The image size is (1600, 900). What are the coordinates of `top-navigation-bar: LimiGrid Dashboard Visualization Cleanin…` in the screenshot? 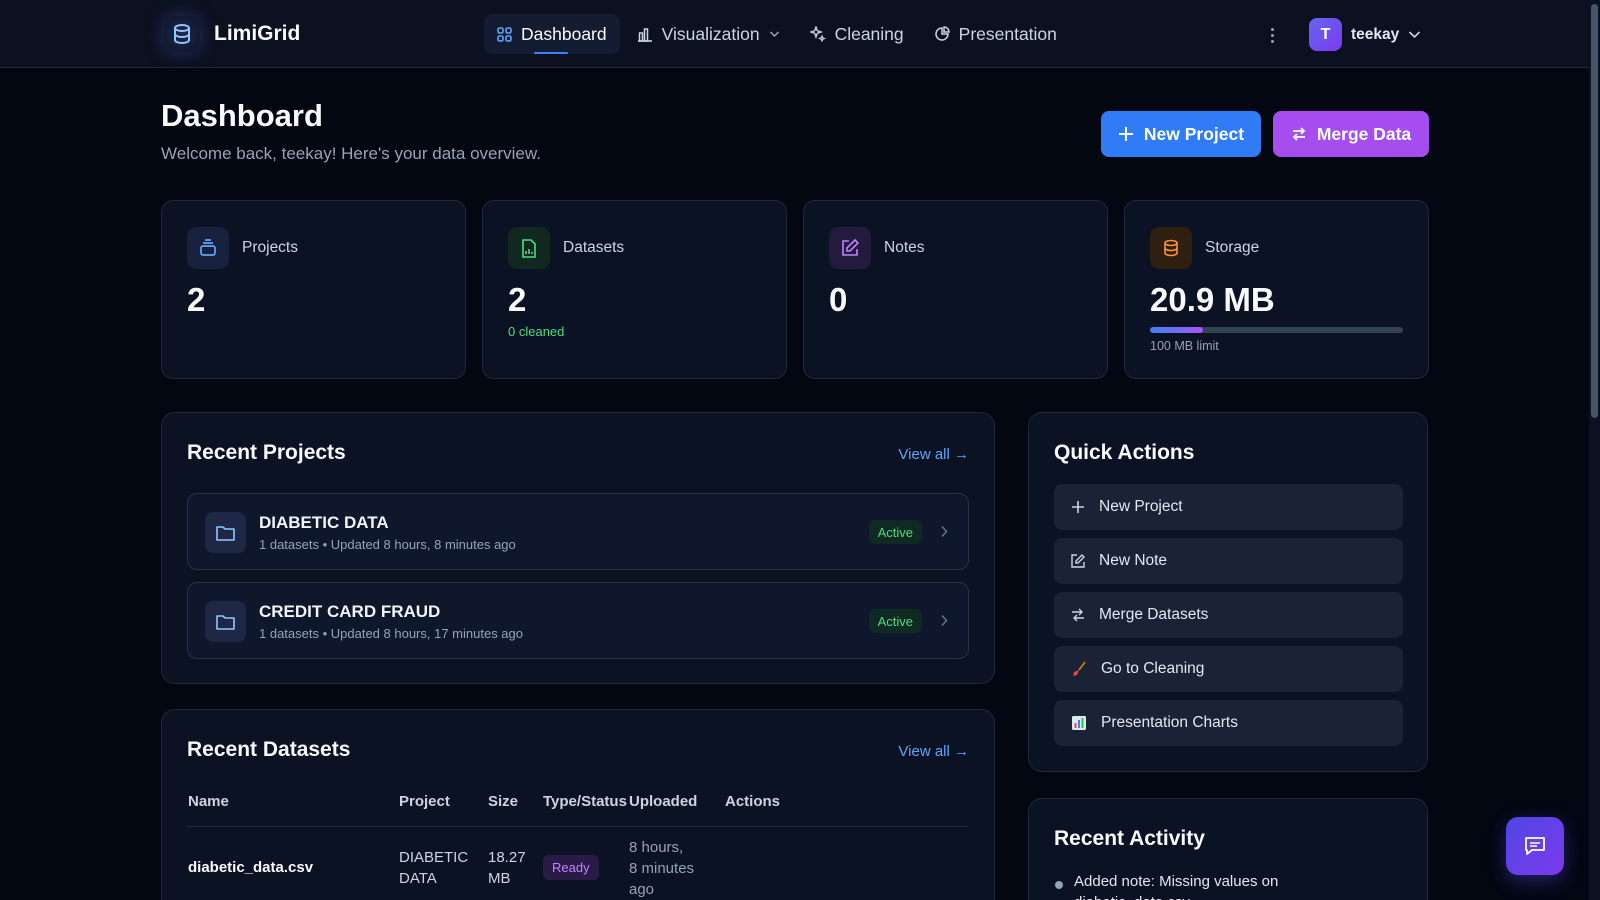 It's located at (794, 34).